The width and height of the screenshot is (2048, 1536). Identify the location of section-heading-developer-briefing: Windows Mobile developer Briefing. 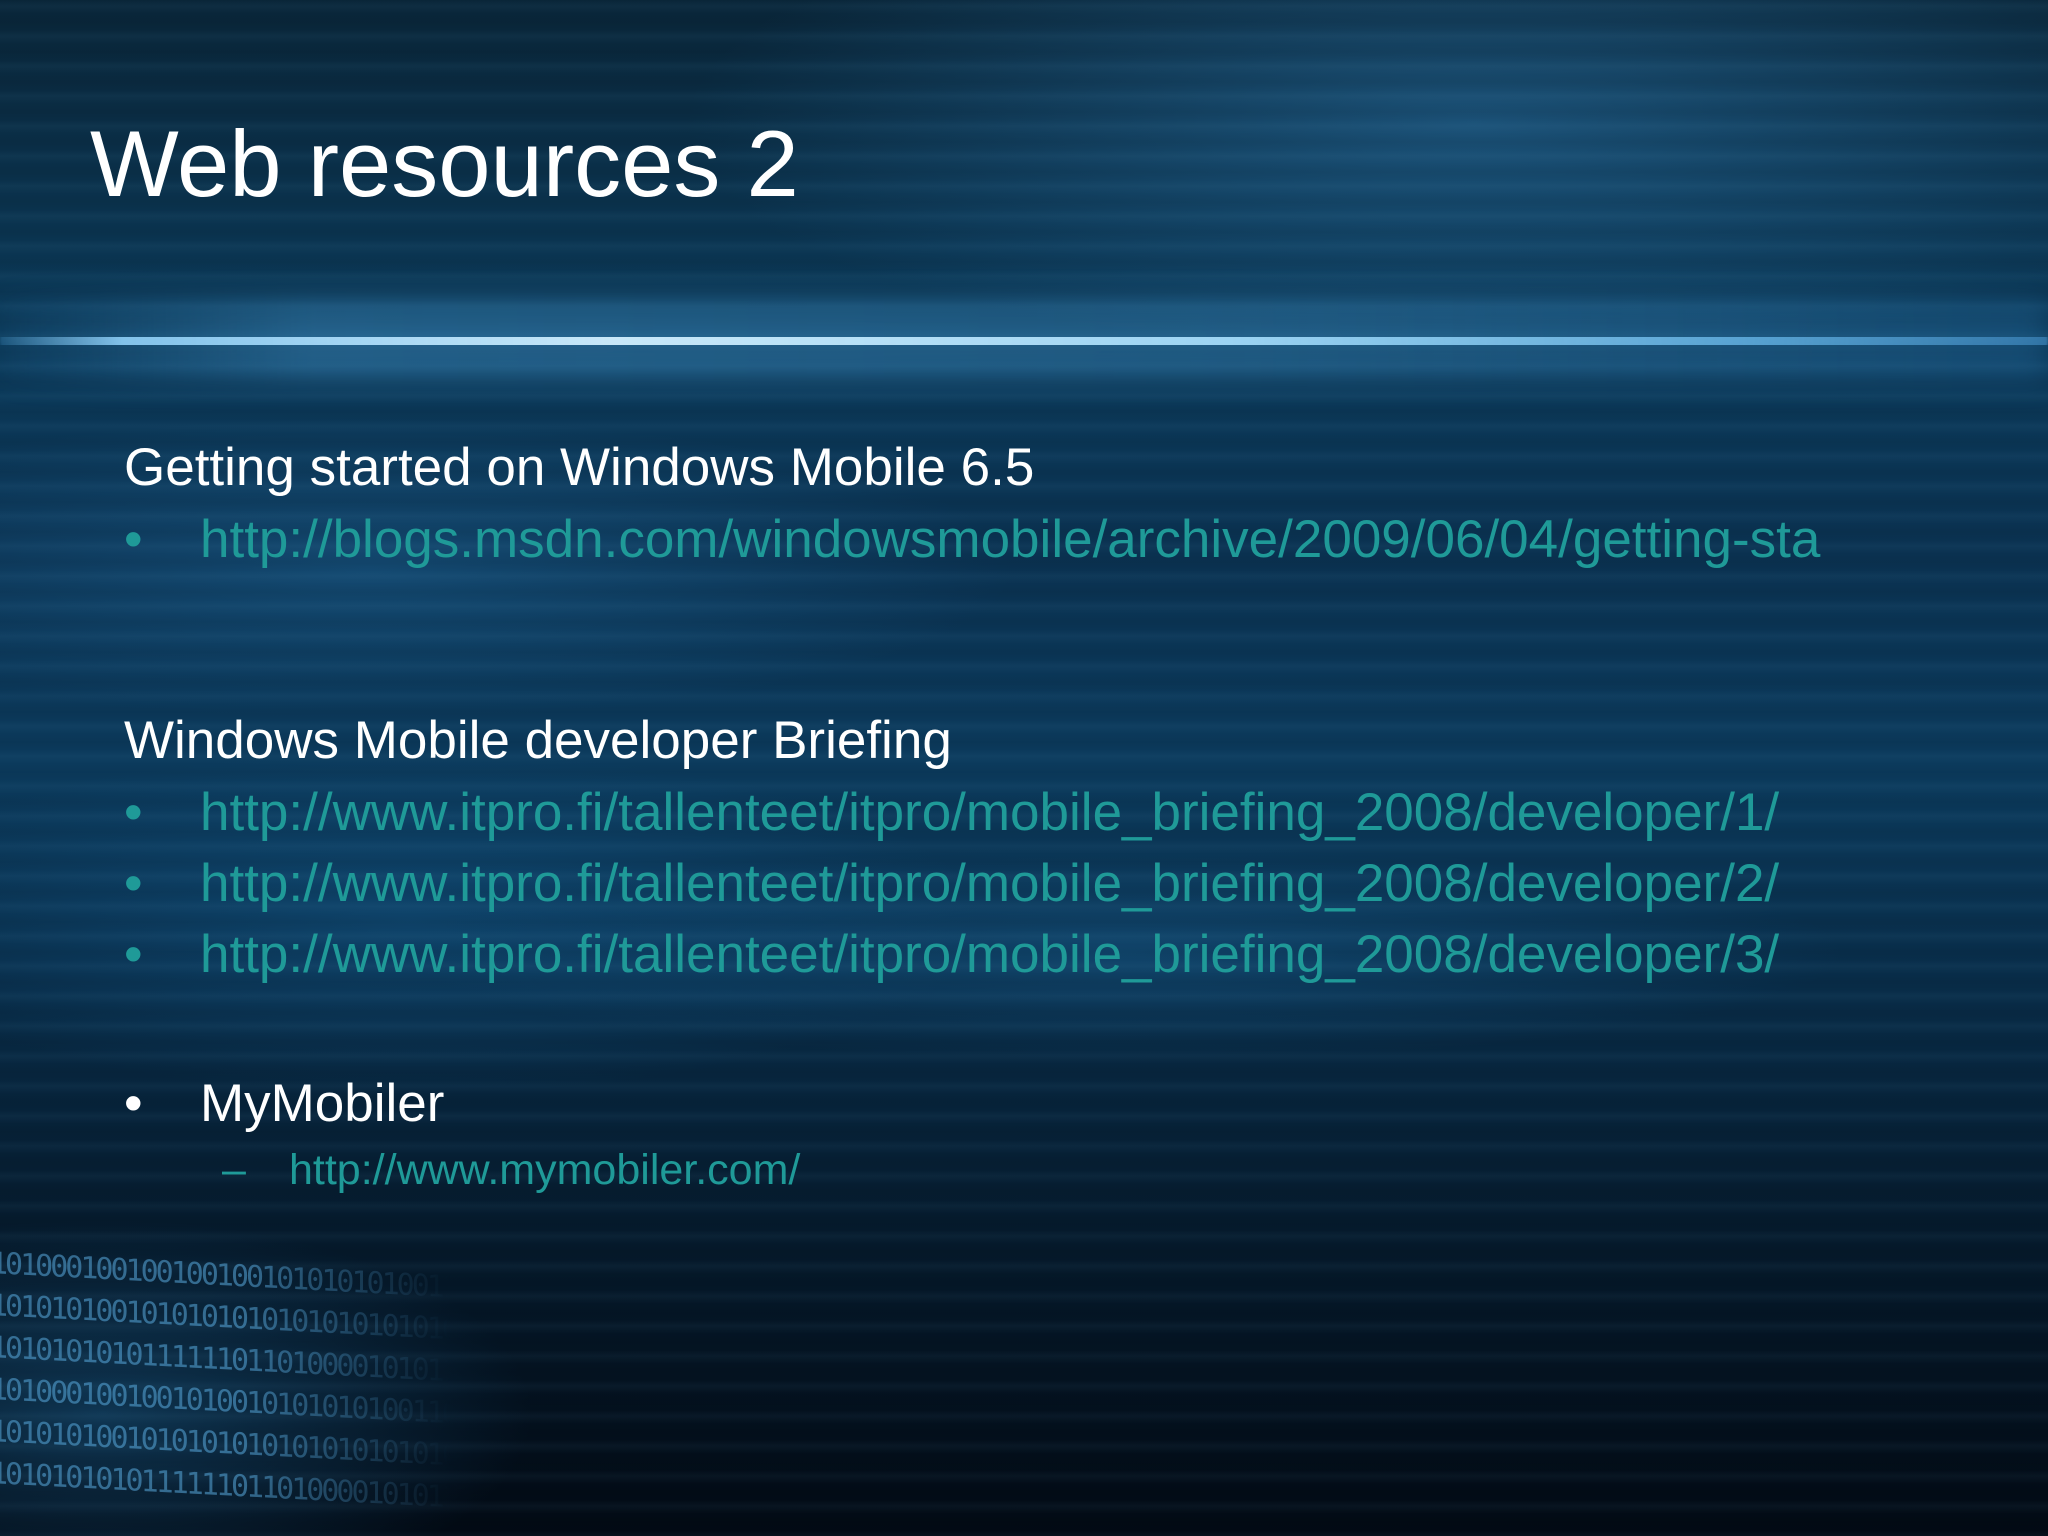
(538, 740).